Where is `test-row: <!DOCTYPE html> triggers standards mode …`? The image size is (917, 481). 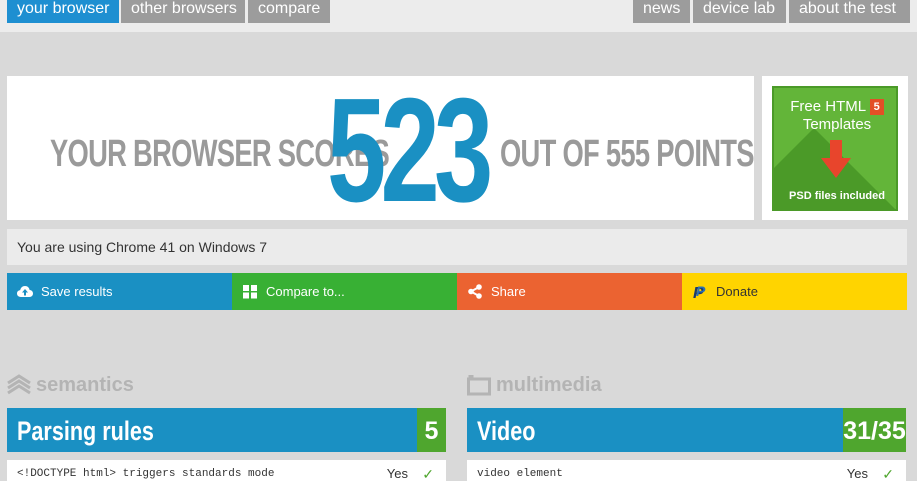
test-row: <!DOCTYPE html> triggers standards mode … is located at coordinates (226, 470).